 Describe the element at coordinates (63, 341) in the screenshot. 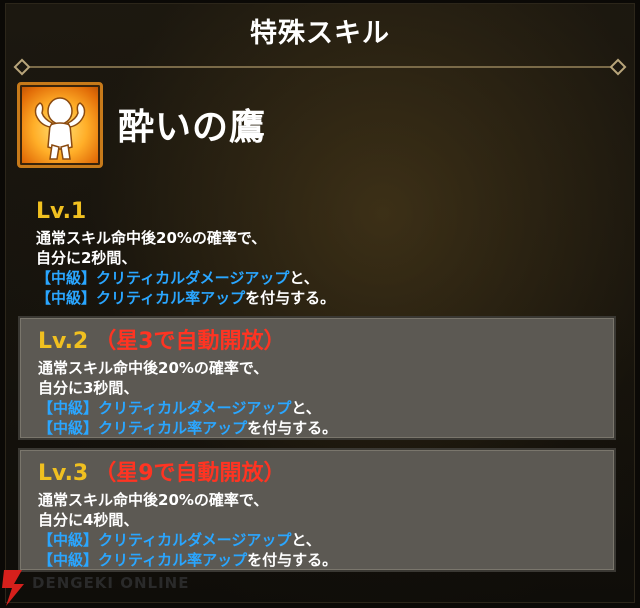

I see `level-label: Lv.2` at that location.